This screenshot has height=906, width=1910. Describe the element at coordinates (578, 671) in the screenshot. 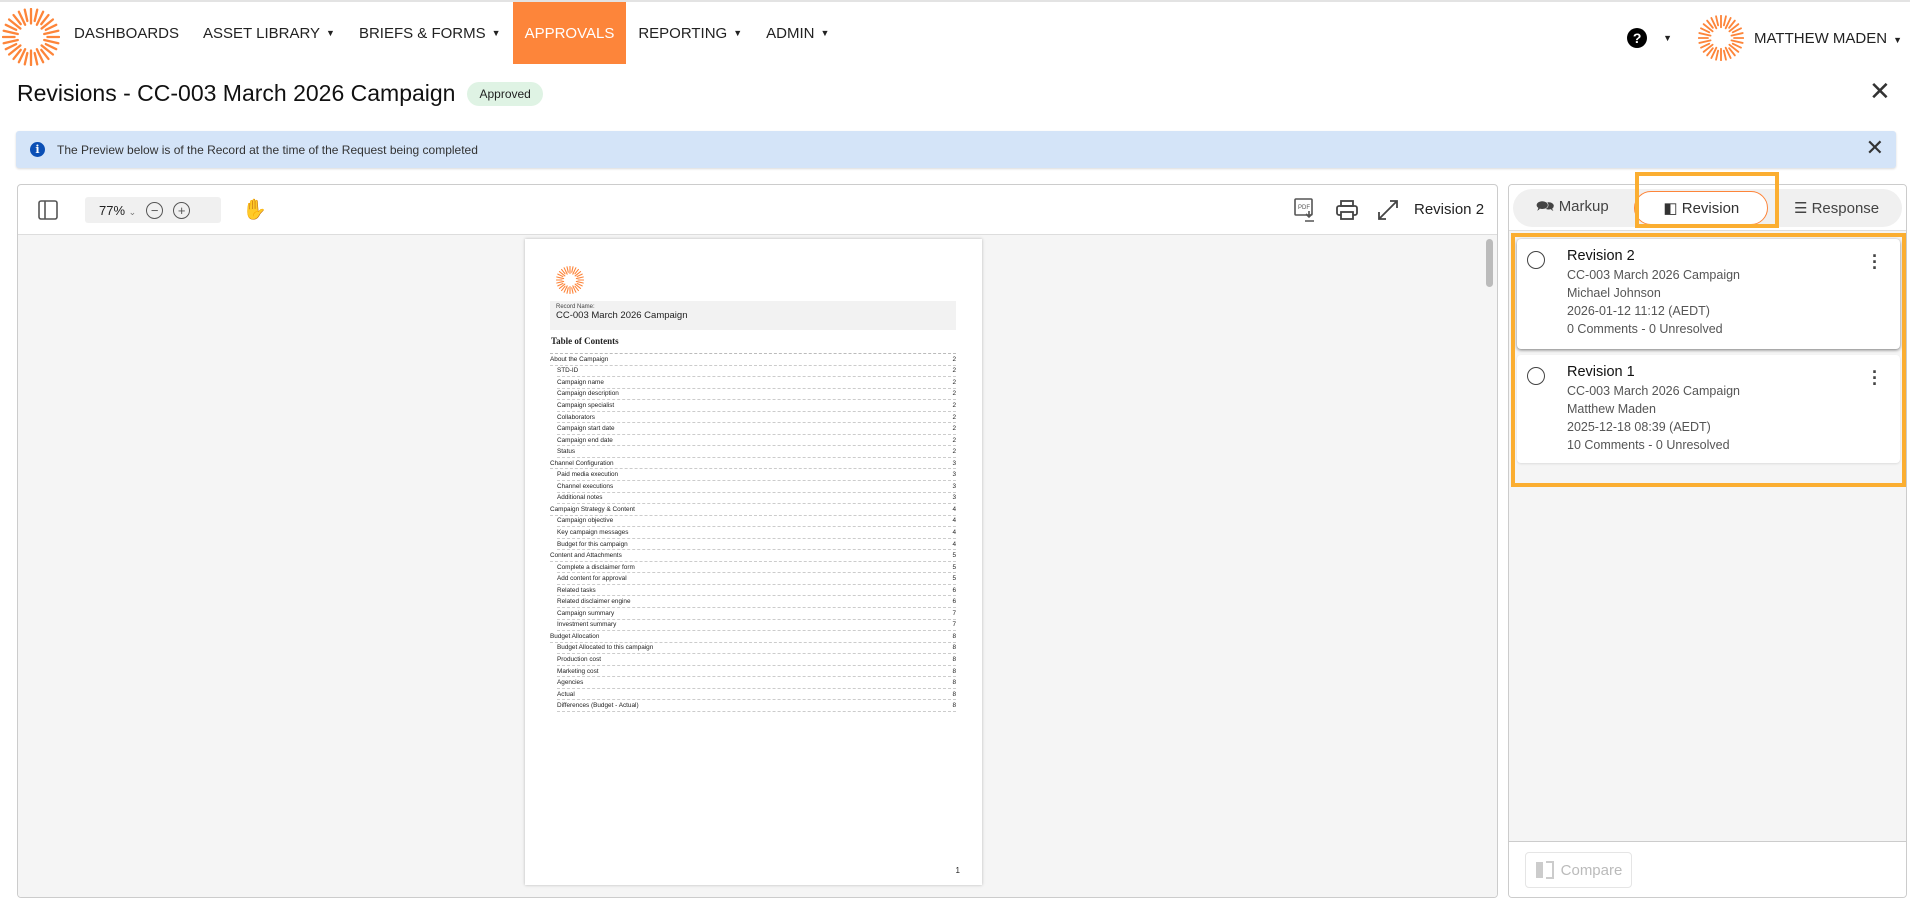

I see `toc-entry-title: Marketing cost` at that location.